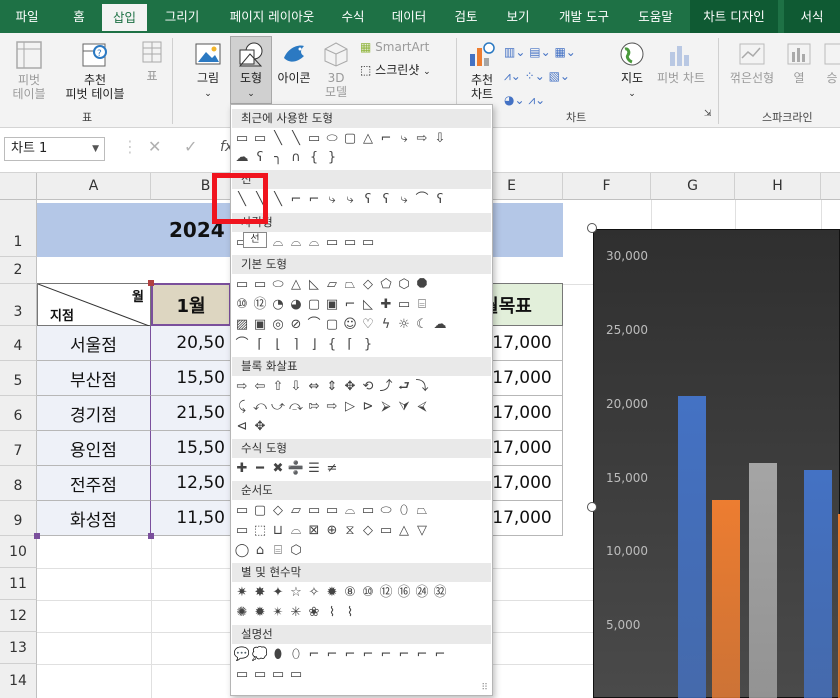 The height and width of the screenshot is (698, 840). I want to click on column-header-i, so click(830, 186).